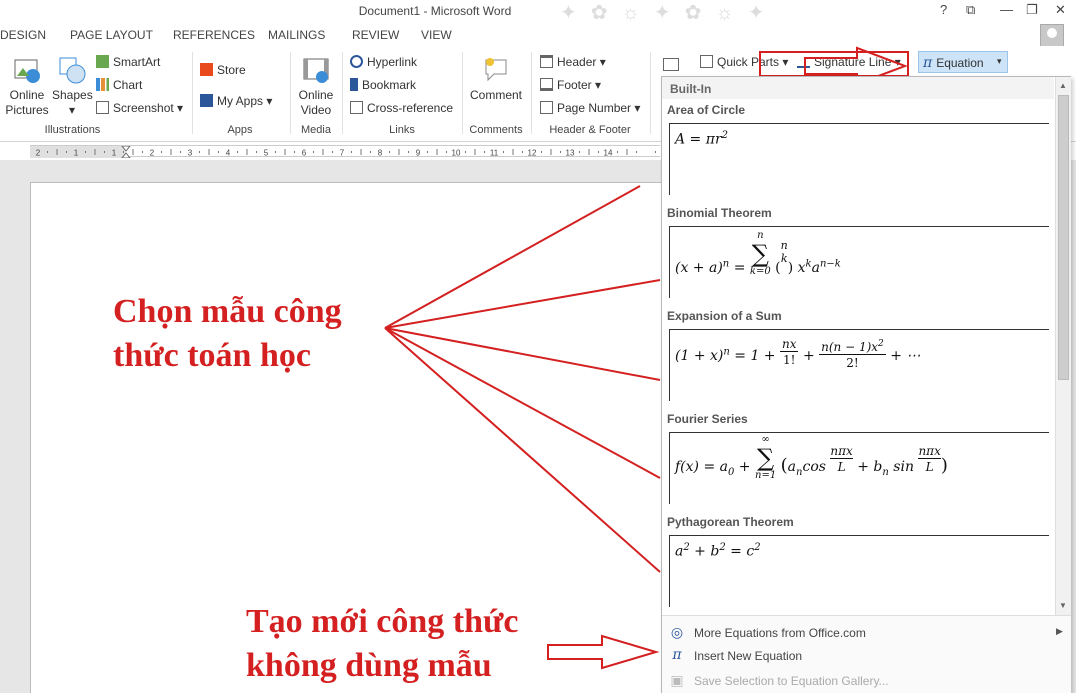  What do you see at coordinates (354, 84) in the screenshot?
I see `bookmark-icon` at bounding box center [354, 84].